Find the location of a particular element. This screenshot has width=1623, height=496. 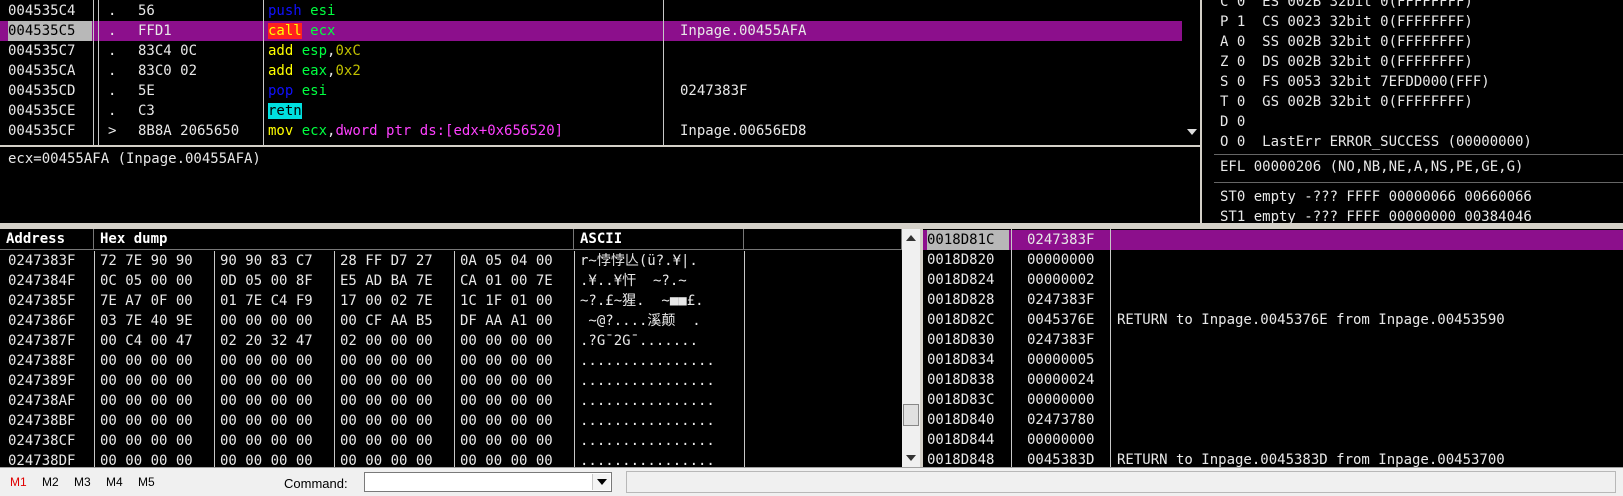

dump-byte-group: 17 00 02 7E is located at coordinates (396, 301).